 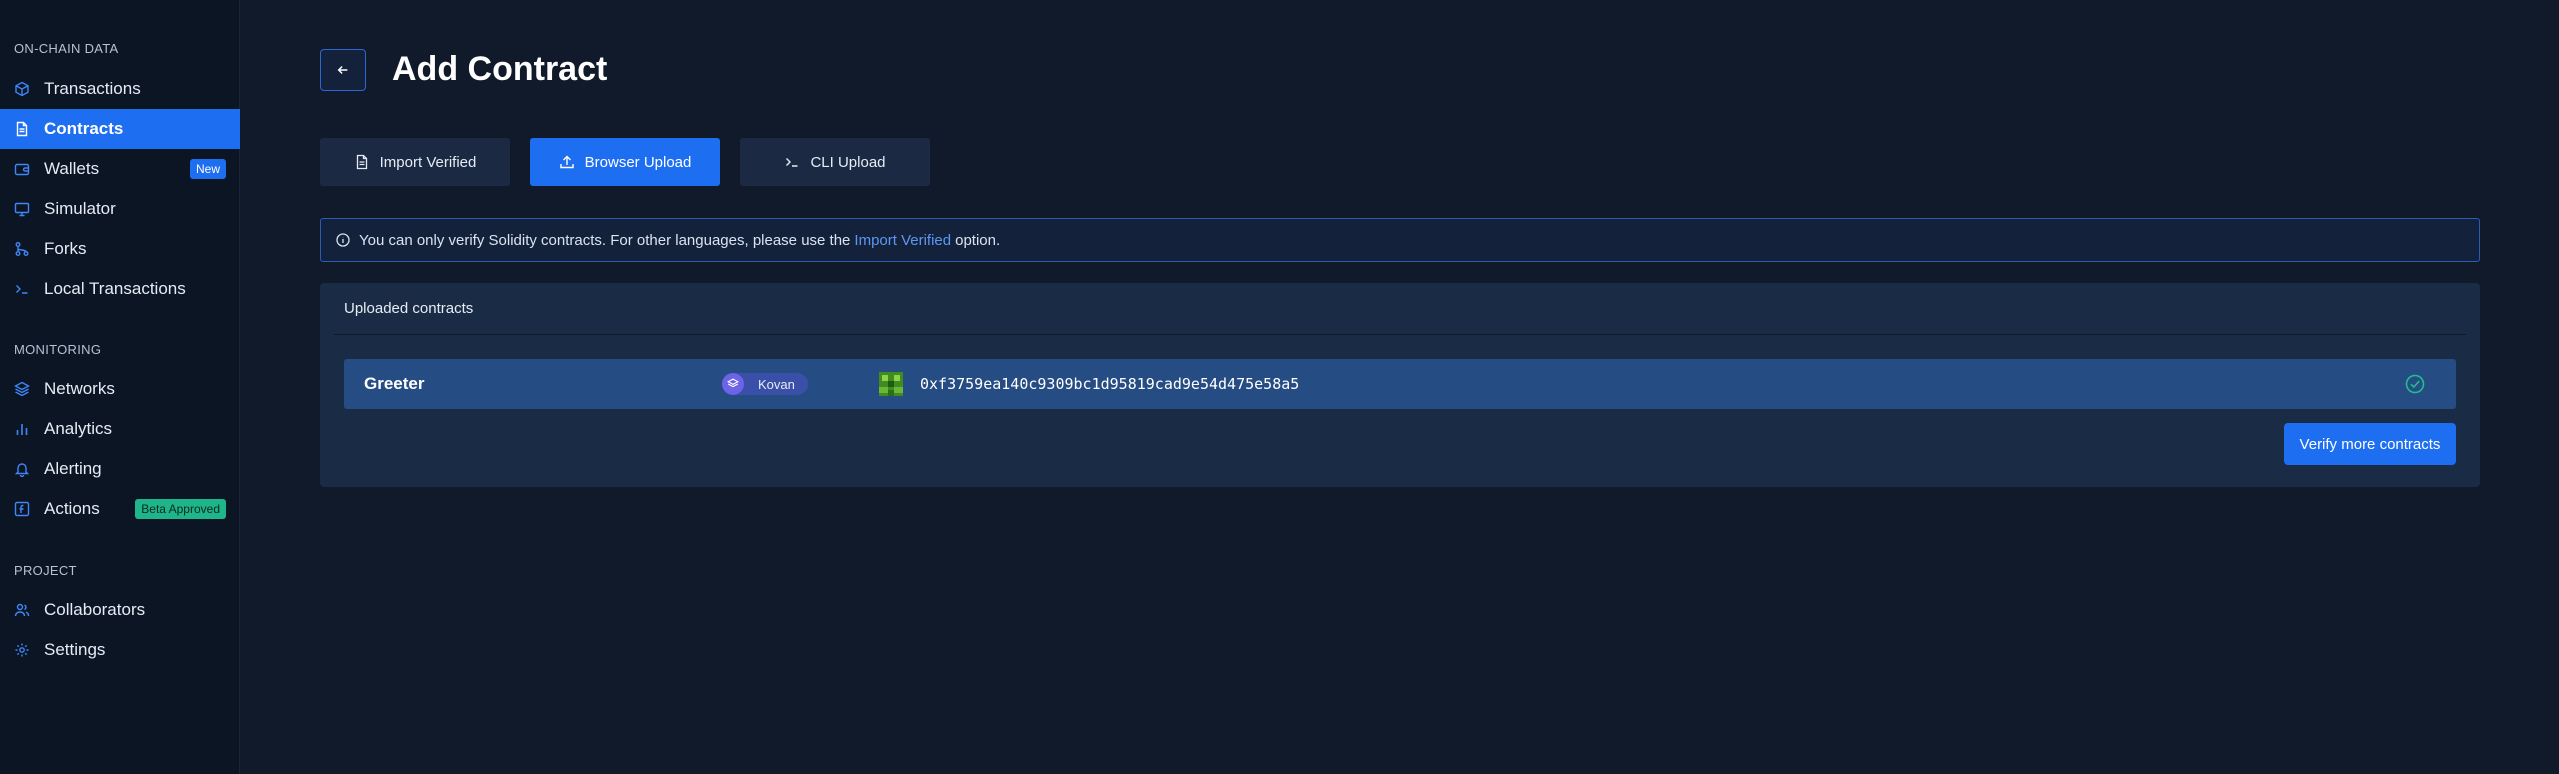 I want to click on address-avatar, so click(x=891, y=384).